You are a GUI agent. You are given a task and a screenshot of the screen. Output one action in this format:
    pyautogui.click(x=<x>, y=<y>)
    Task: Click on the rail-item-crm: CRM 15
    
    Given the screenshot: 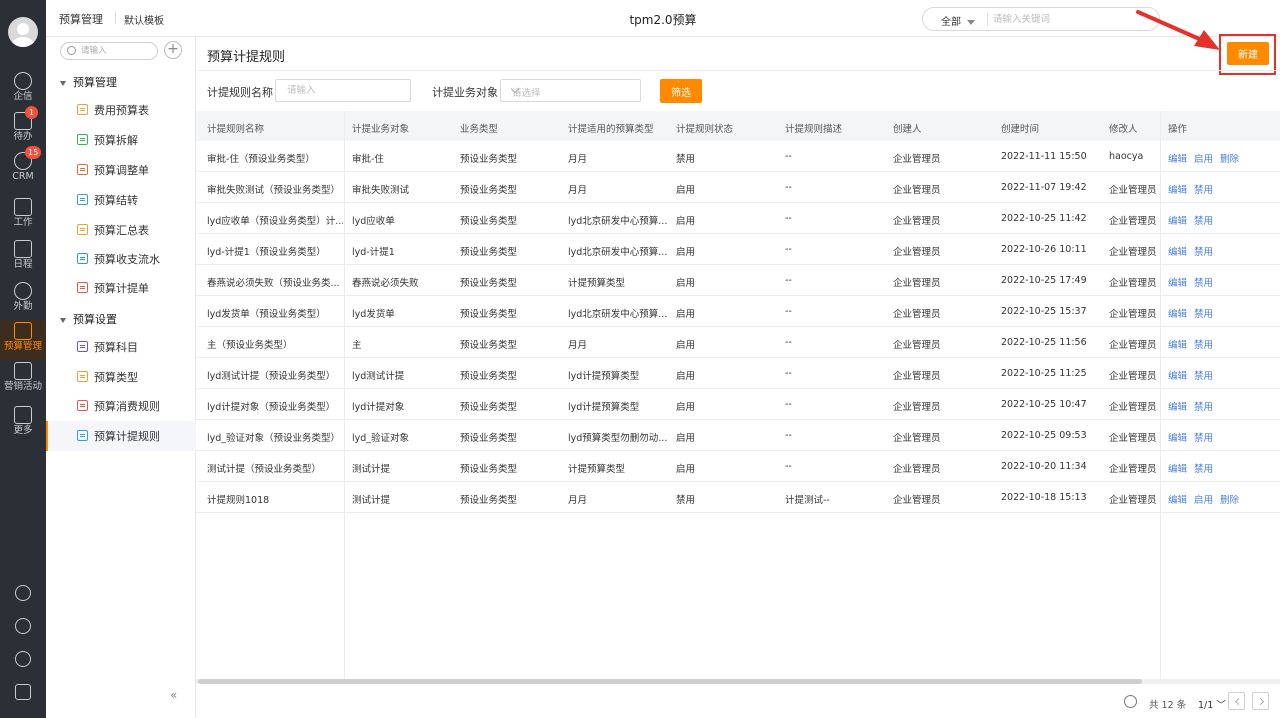 What is the action you would take?
    pyautogui.click(x=23, y=168)
    